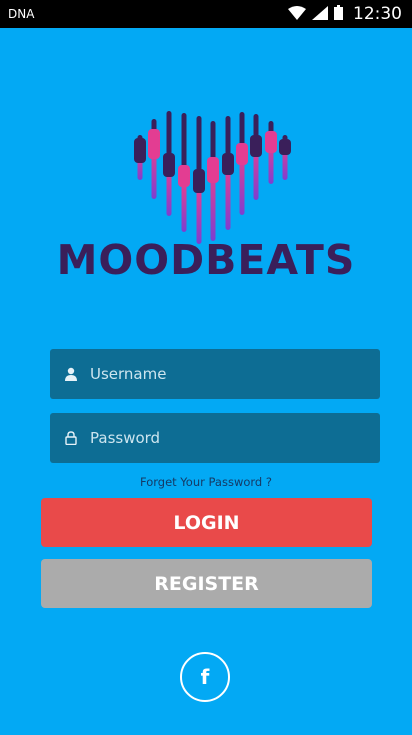  What do you see at coordinates (206, 260) in the screenshot?
I see `brand-title: MOODBEATS` at bounding box center [206, 260].